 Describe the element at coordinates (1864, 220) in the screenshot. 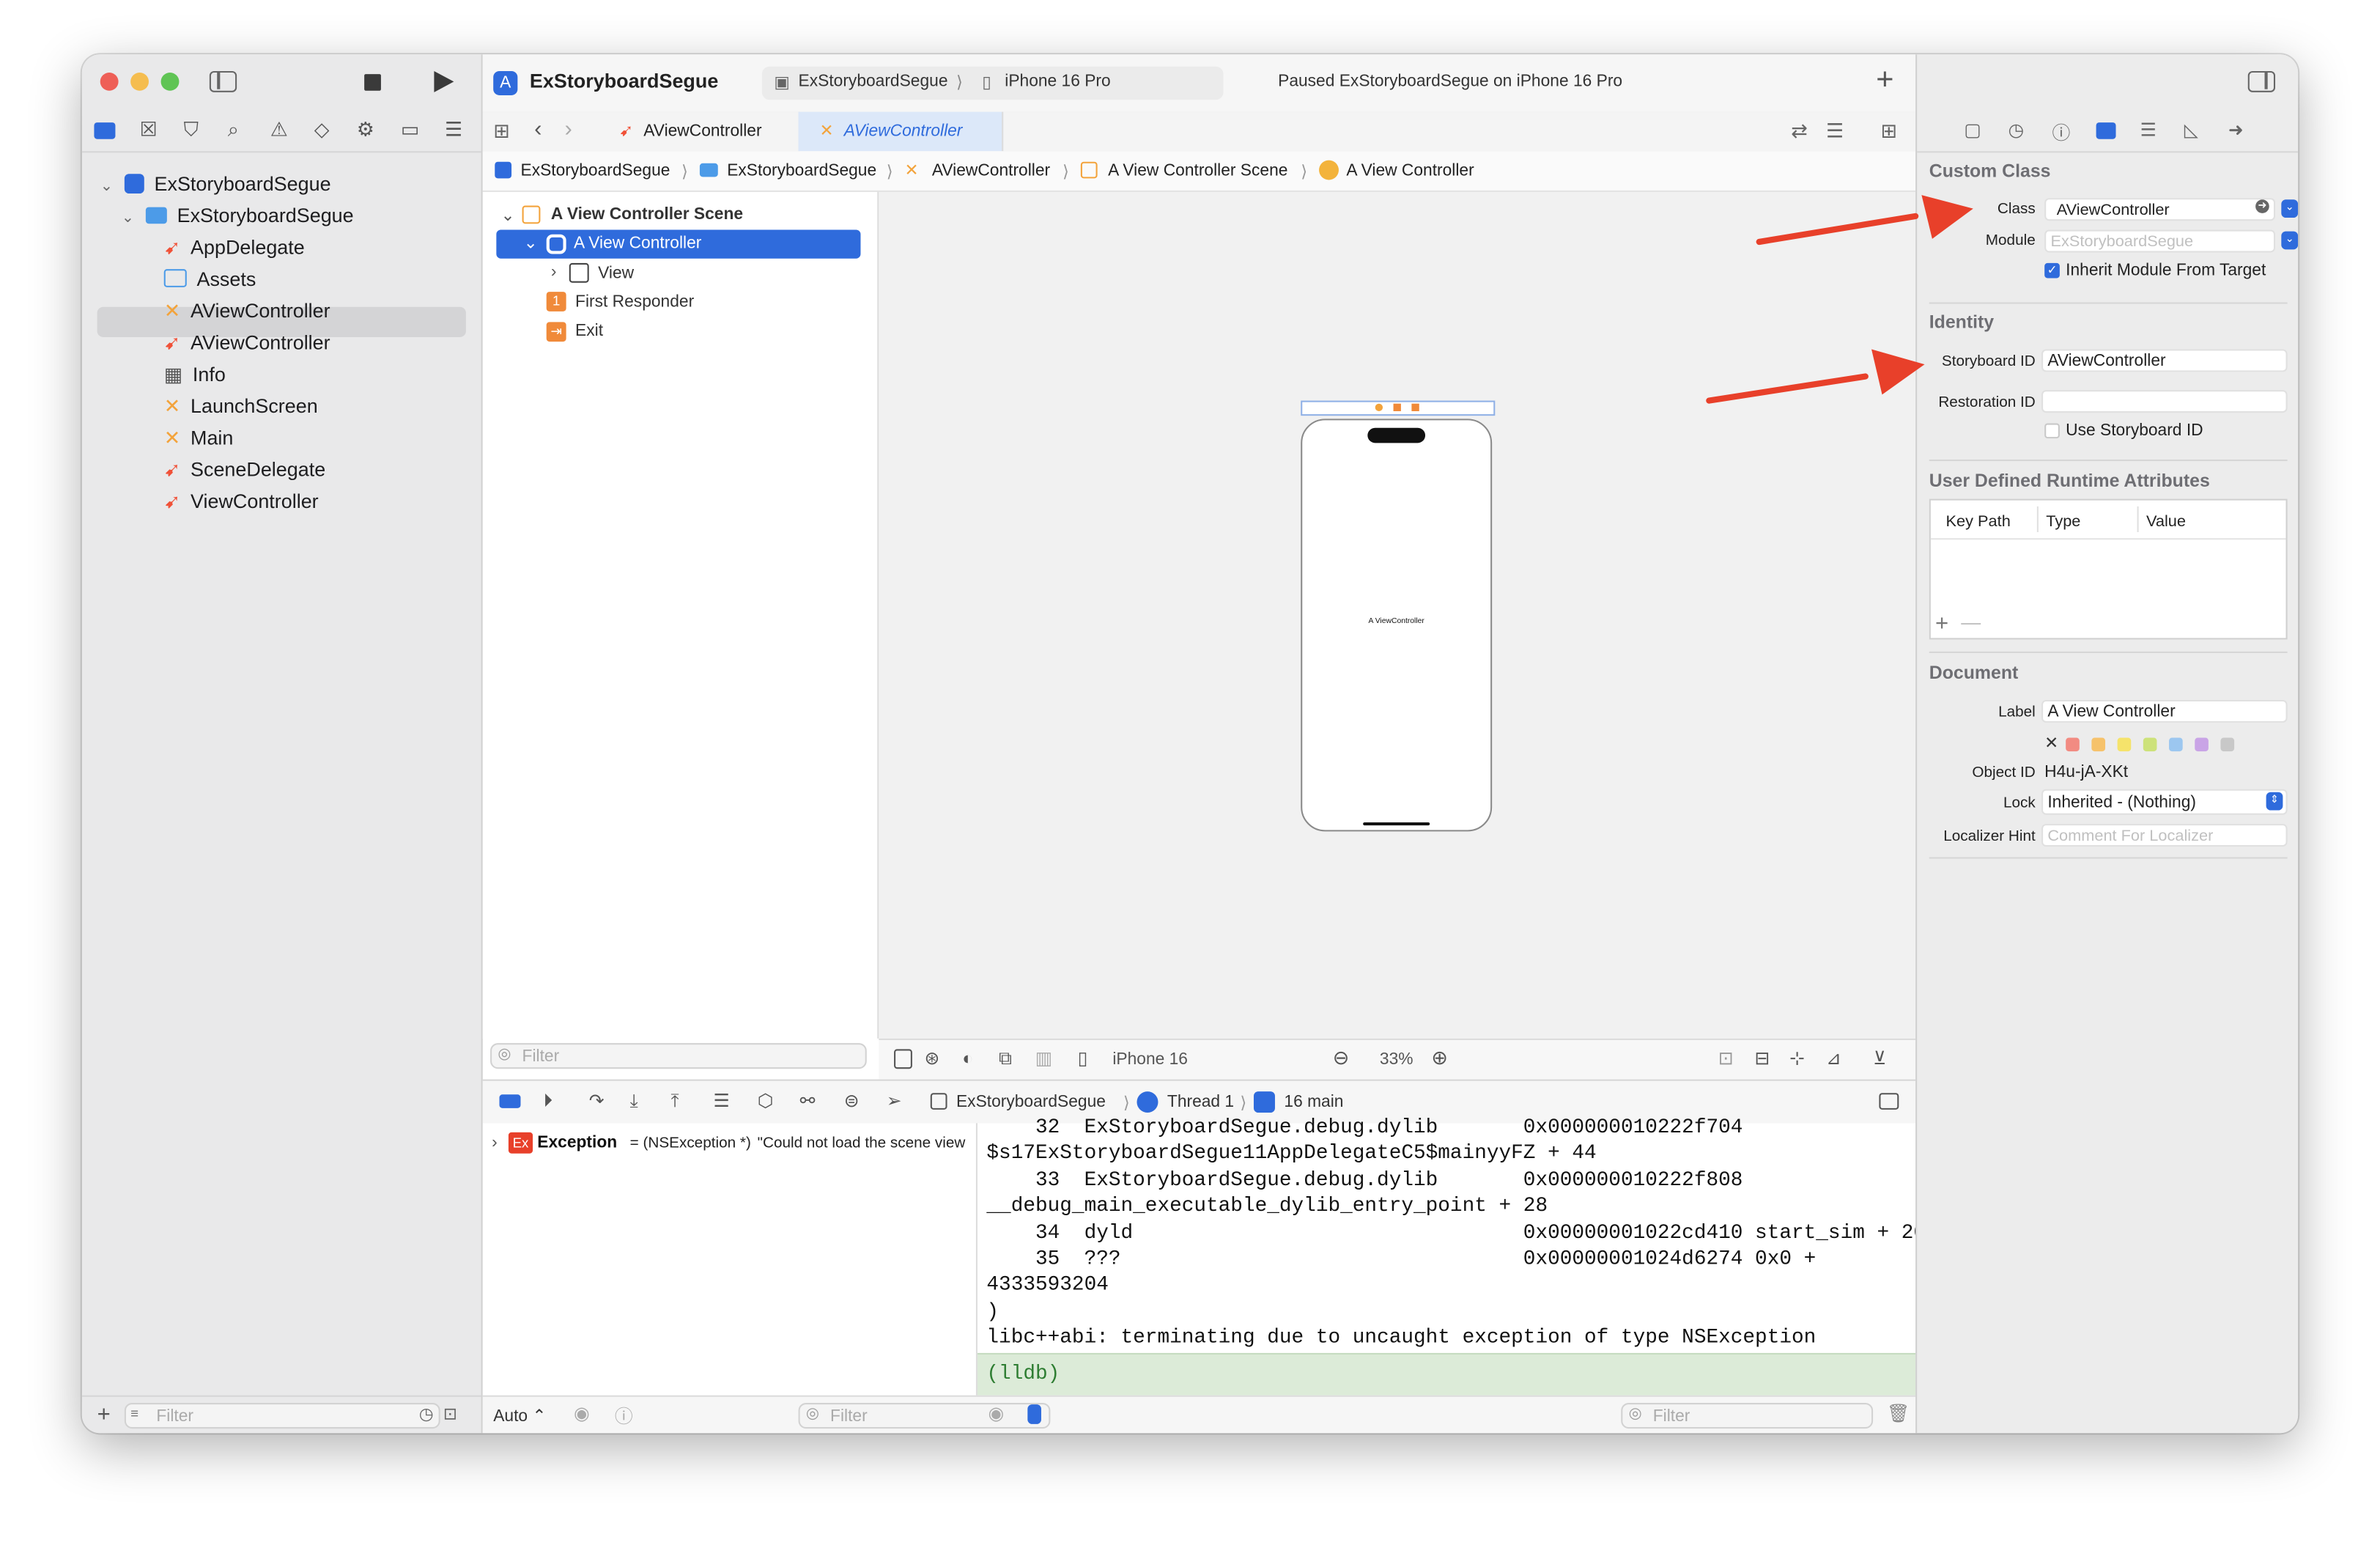

I see `arrow-to-class-field` at that location.